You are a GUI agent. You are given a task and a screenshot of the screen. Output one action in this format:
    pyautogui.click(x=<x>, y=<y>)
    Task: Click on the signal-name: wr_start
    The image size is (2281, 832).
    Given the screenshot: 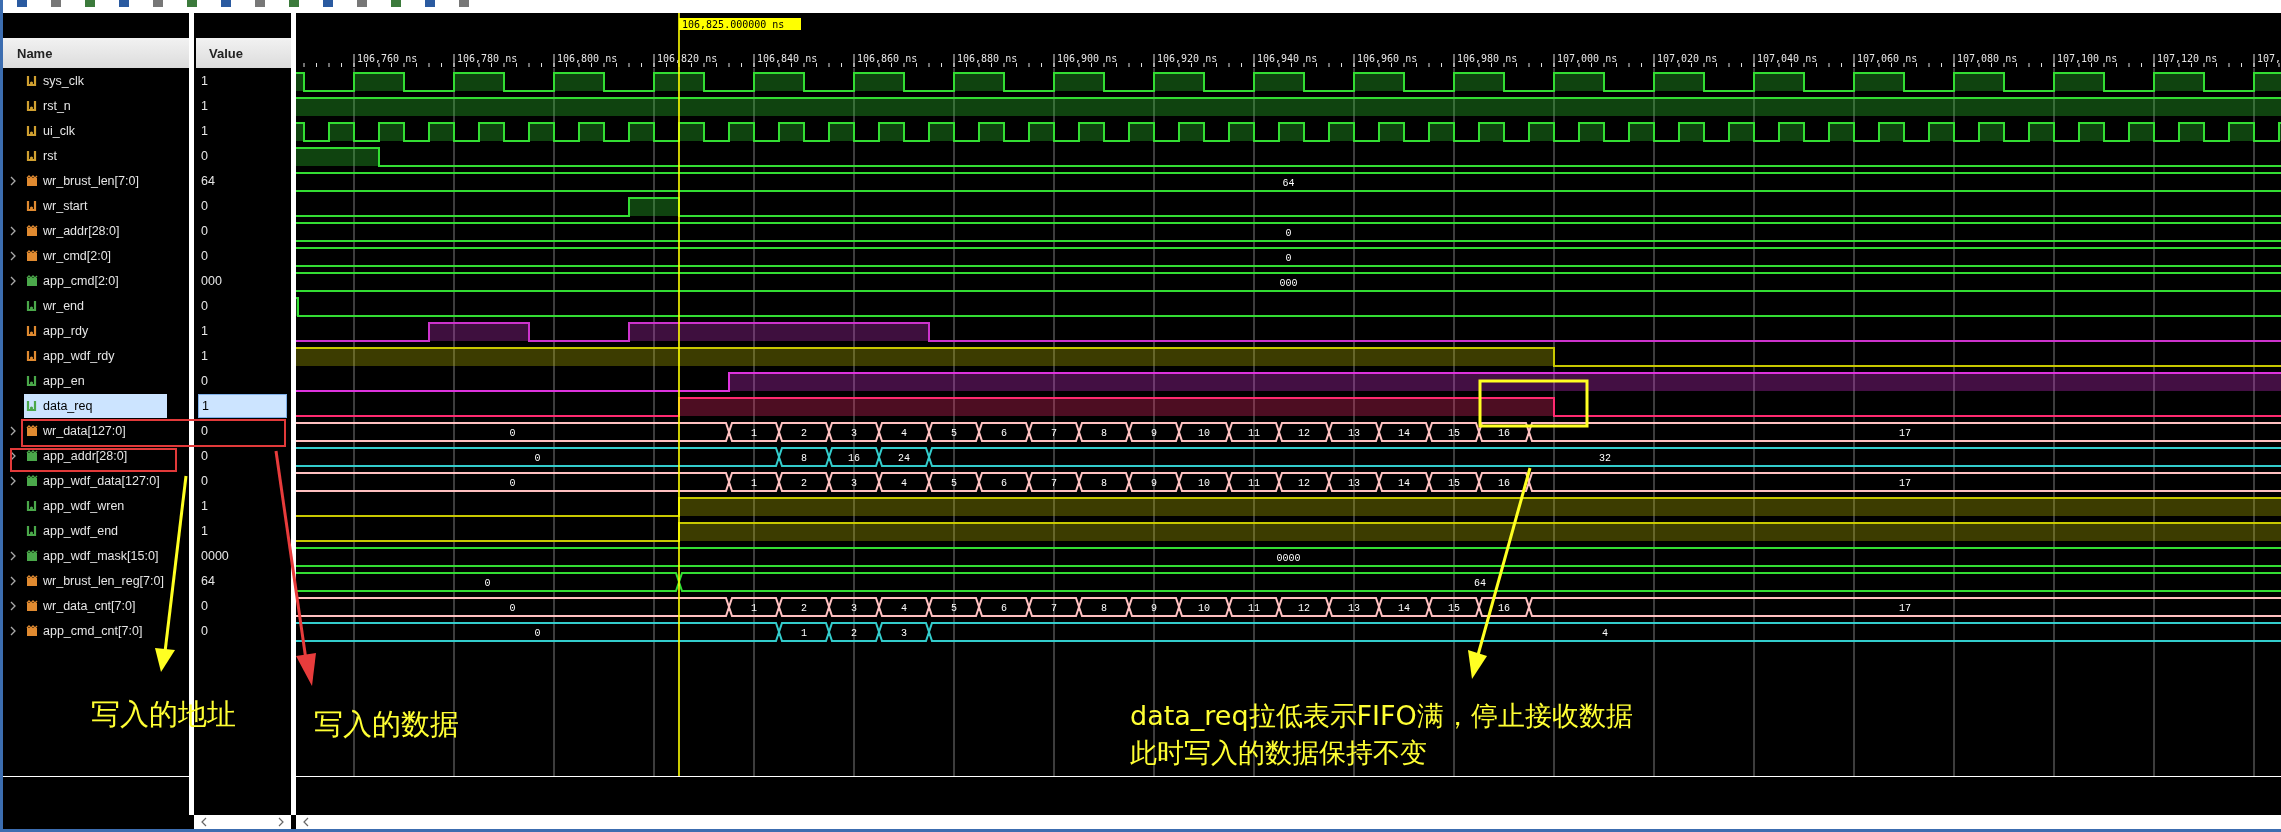 What is the action you would take?
    pyautogui.click(x=95, y=205)
    